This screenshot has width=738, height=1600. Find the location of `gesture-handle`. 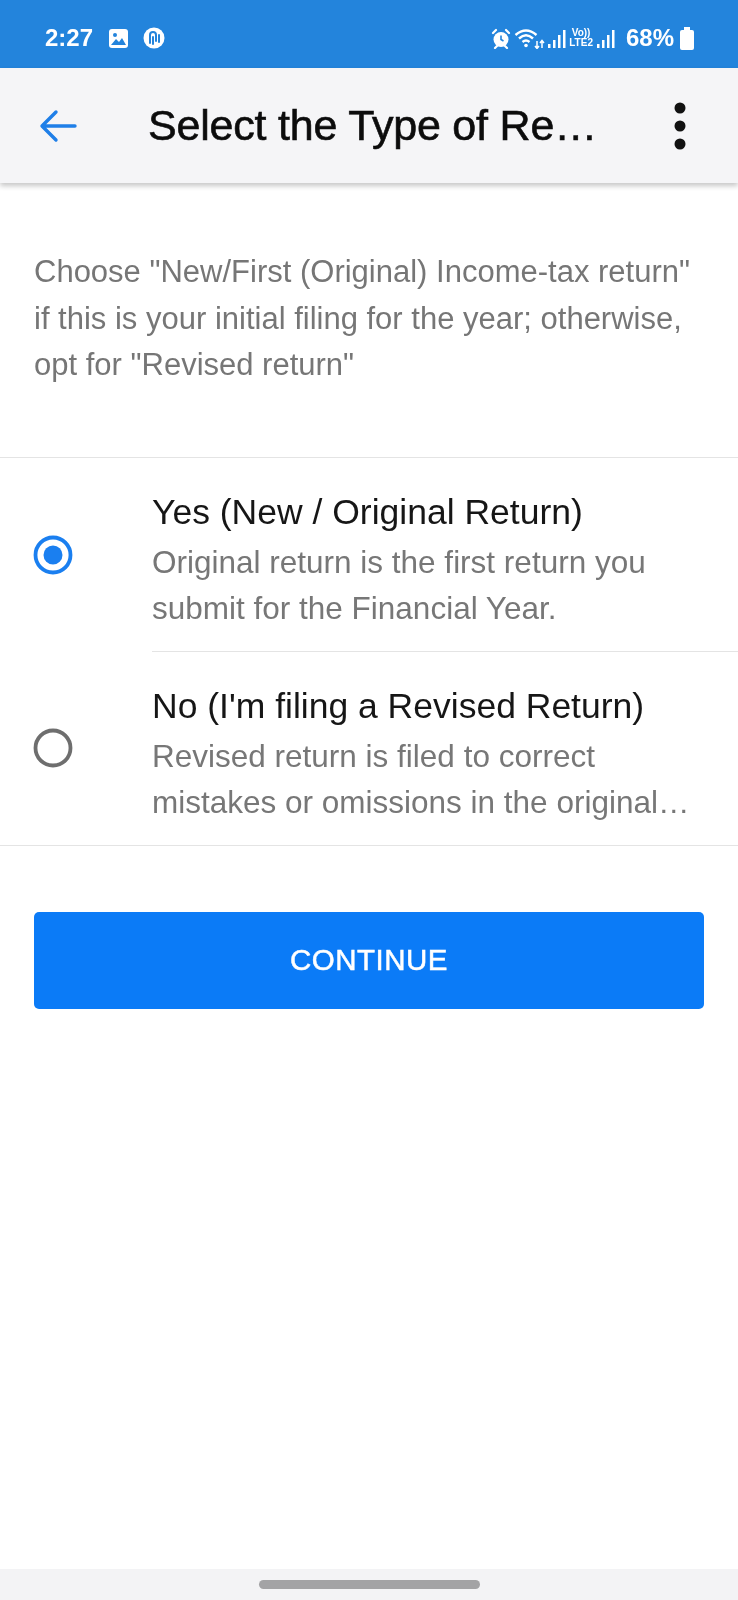

gesture-handle is located at coordinates (369, 1584).